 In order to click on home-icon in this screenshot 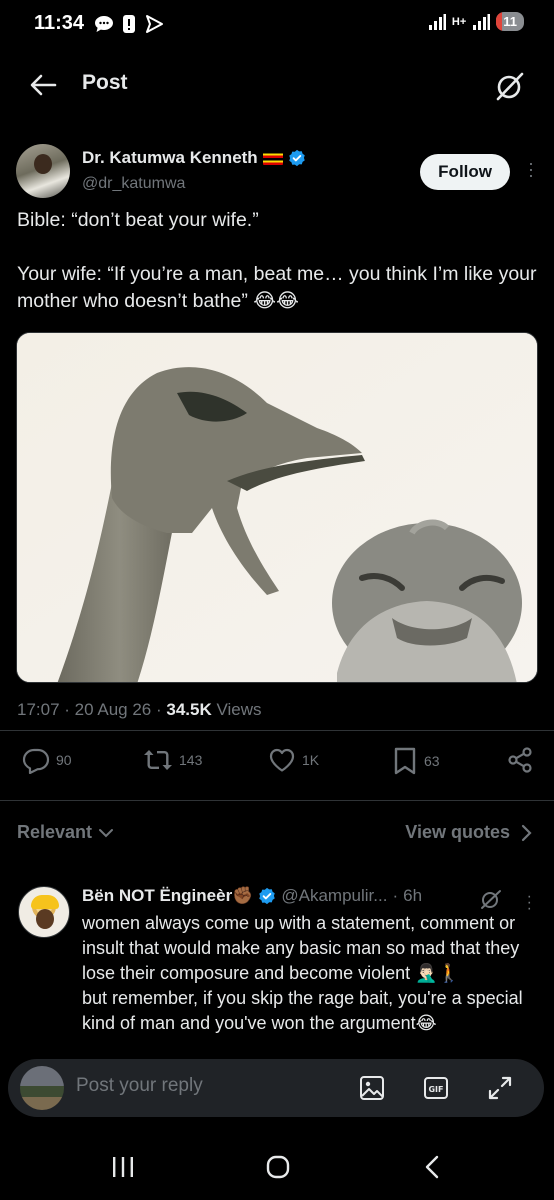, I will do `click(278, 1167)`.